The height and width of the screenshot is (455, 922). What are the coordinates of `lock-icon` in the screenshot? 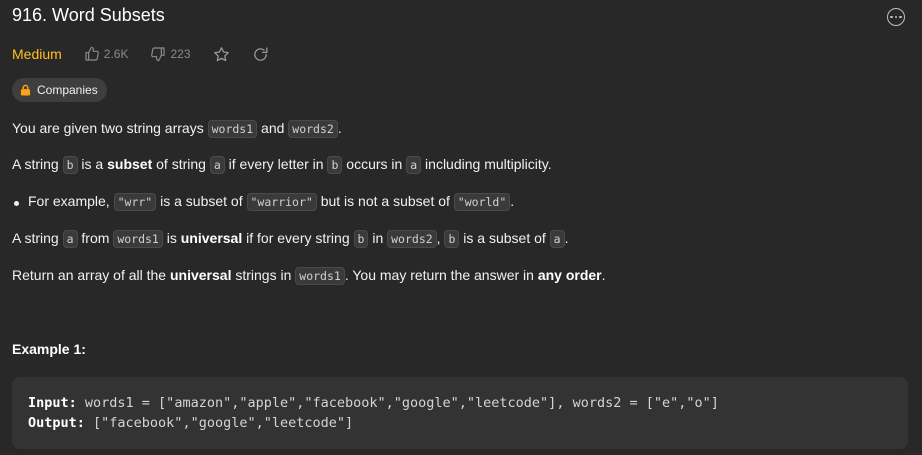 It's located at (25, 90).